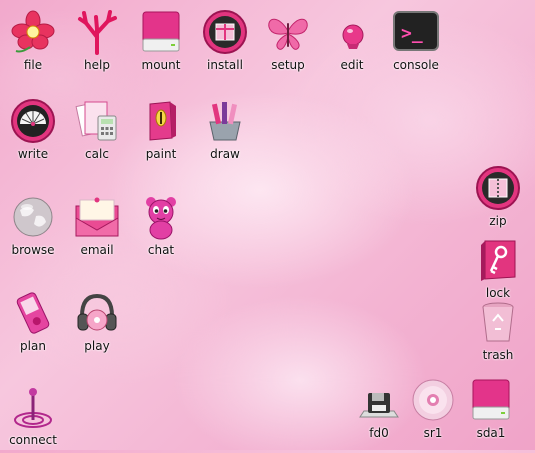 Image resolution: width=535 pixels, height=453 pixels. Describe the element at coordinates (97, 346) in the screenshot. I see `icon-label: play` at that location.